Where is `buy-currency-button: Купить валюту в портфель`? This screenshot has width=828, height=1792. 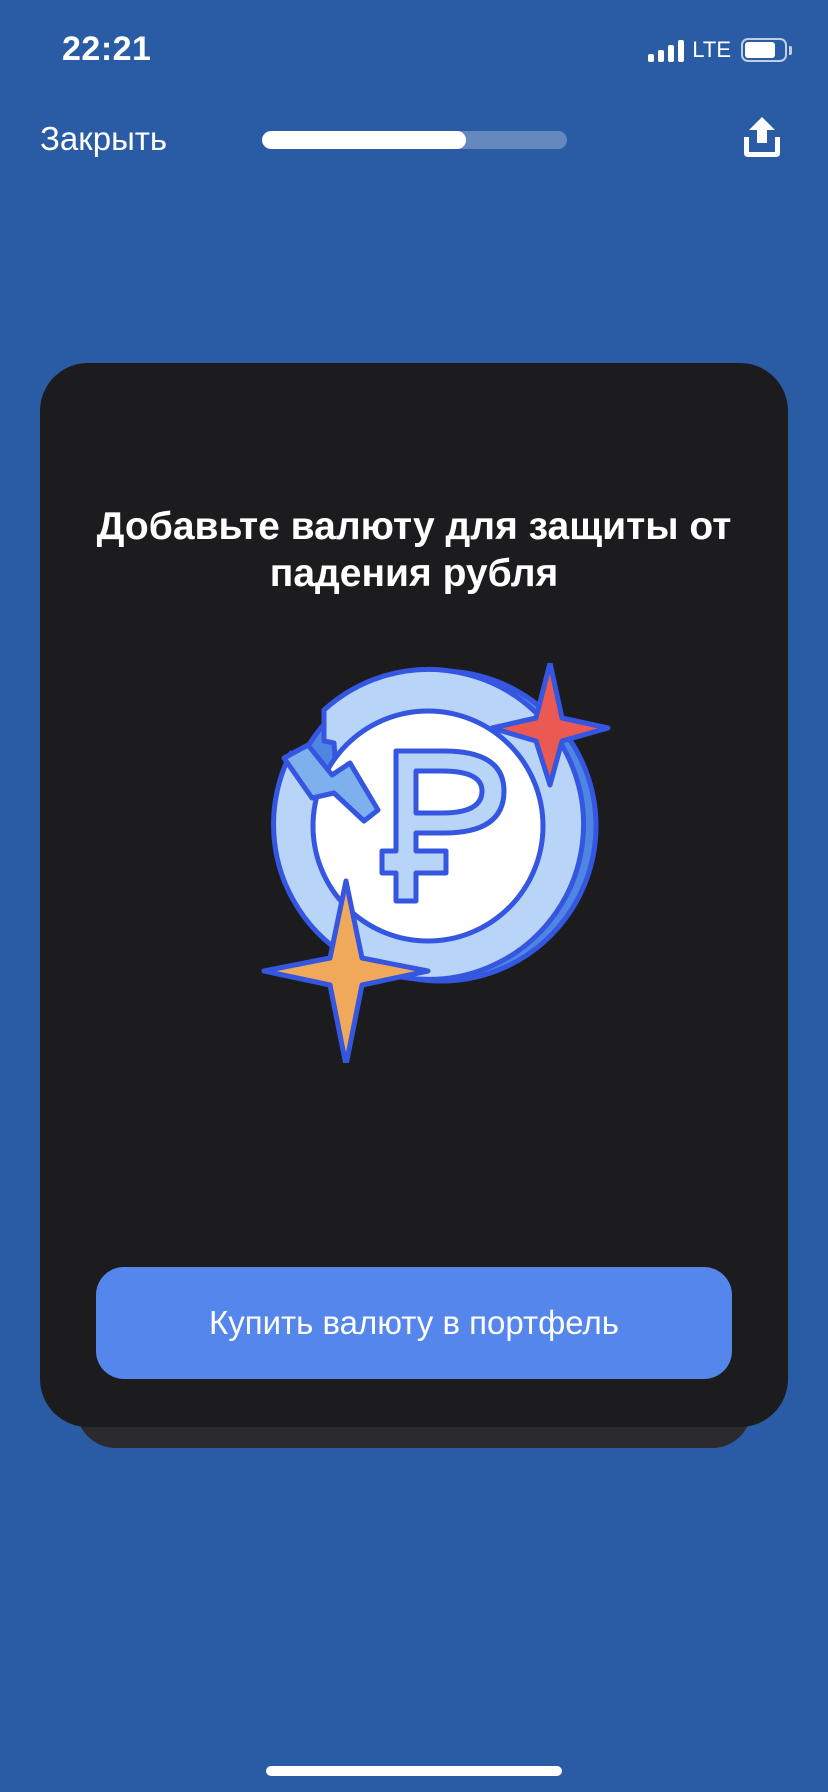 buy-currency-button: Купить валюту в портфель is located at coordinates (414, 1323).